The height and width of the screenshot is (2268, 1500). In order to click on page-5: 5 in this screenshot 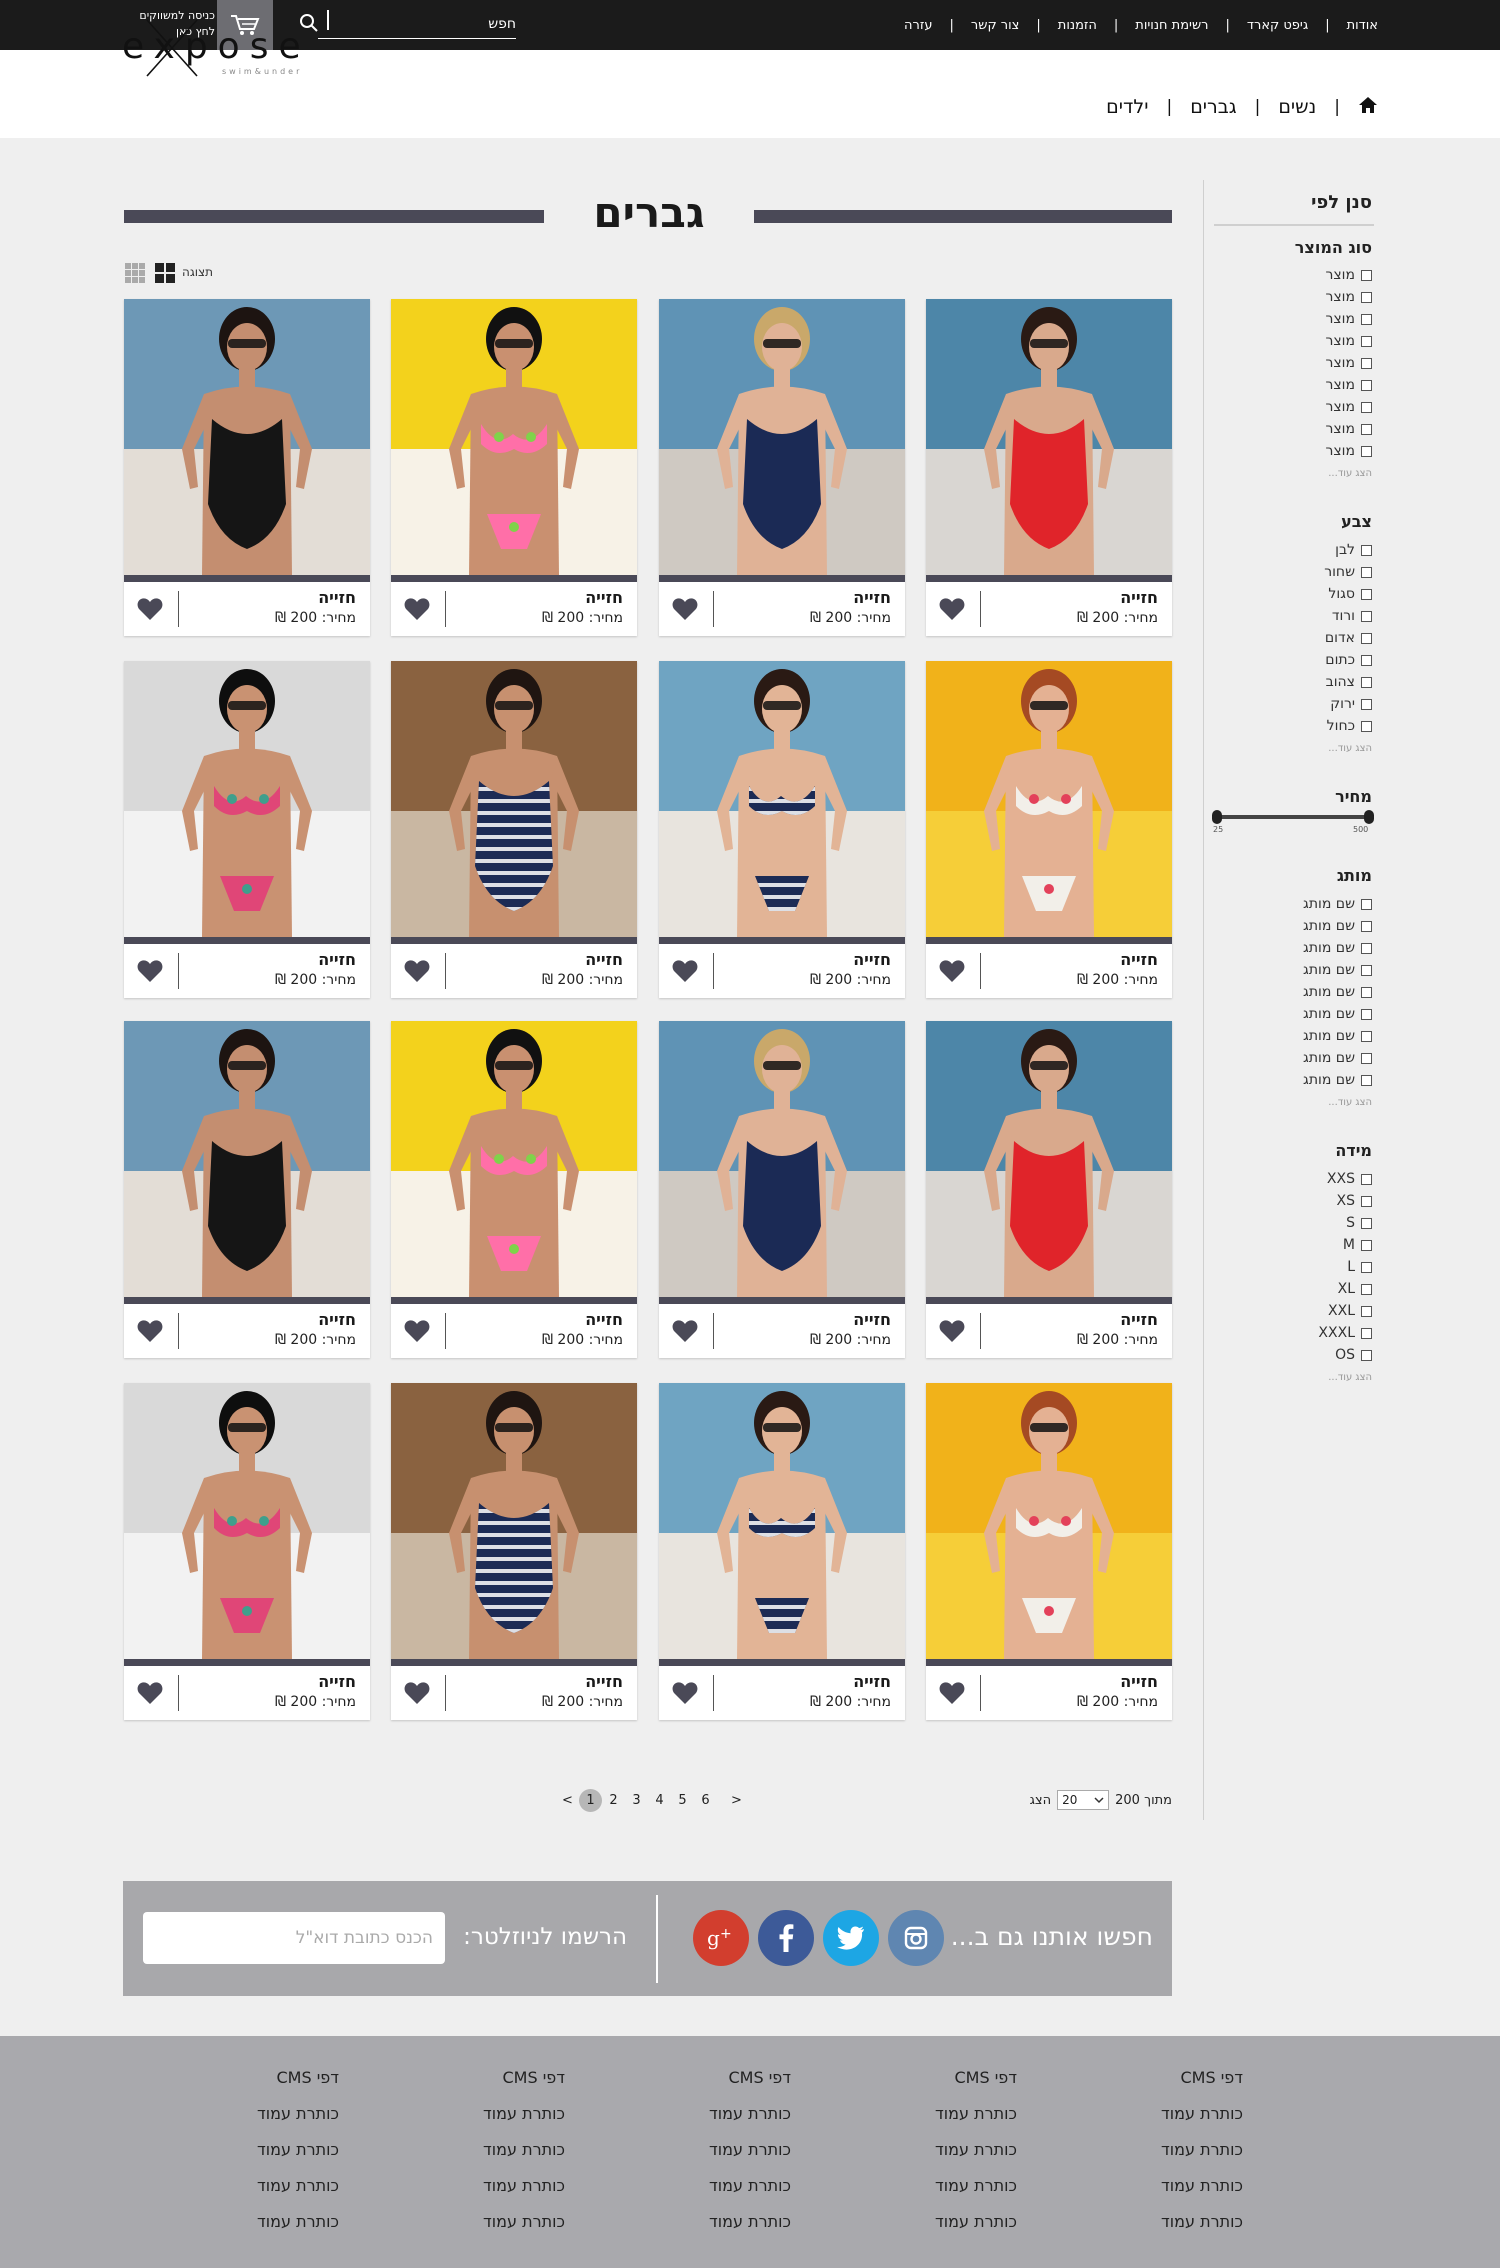, I will do `click(682, 1800)`.